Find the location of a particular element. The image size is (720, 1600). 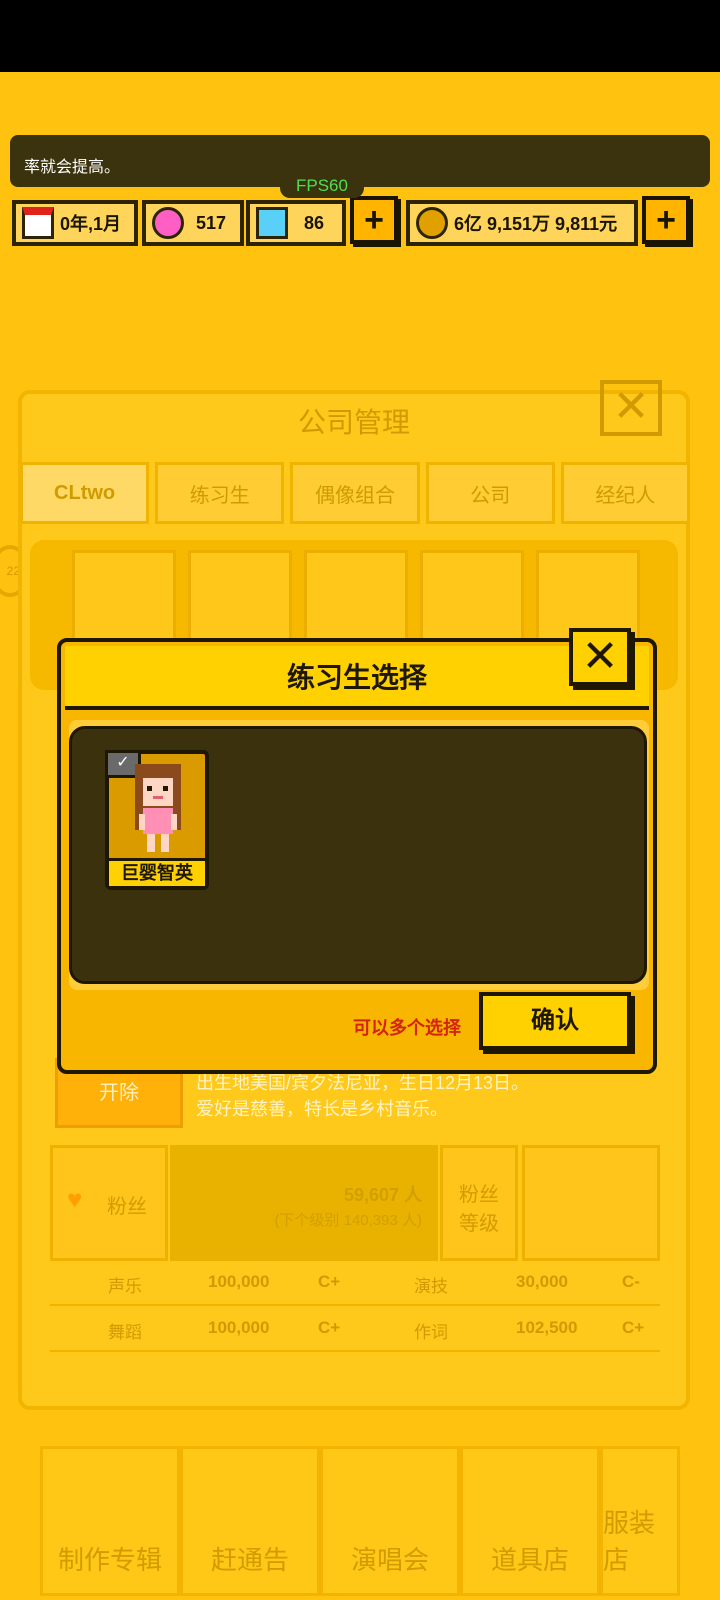

gem-count: 86 is located at coordinates (314, 222).